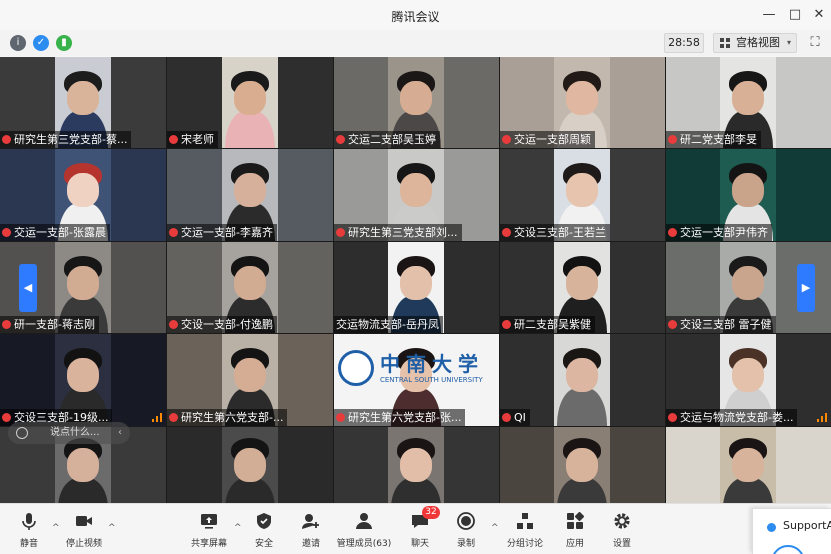 This screenshot has height=554, width=831. Describe the element at coordinates (120, 433) in the screenshot. I see `collapse-chat-icon: ‹` at that location.